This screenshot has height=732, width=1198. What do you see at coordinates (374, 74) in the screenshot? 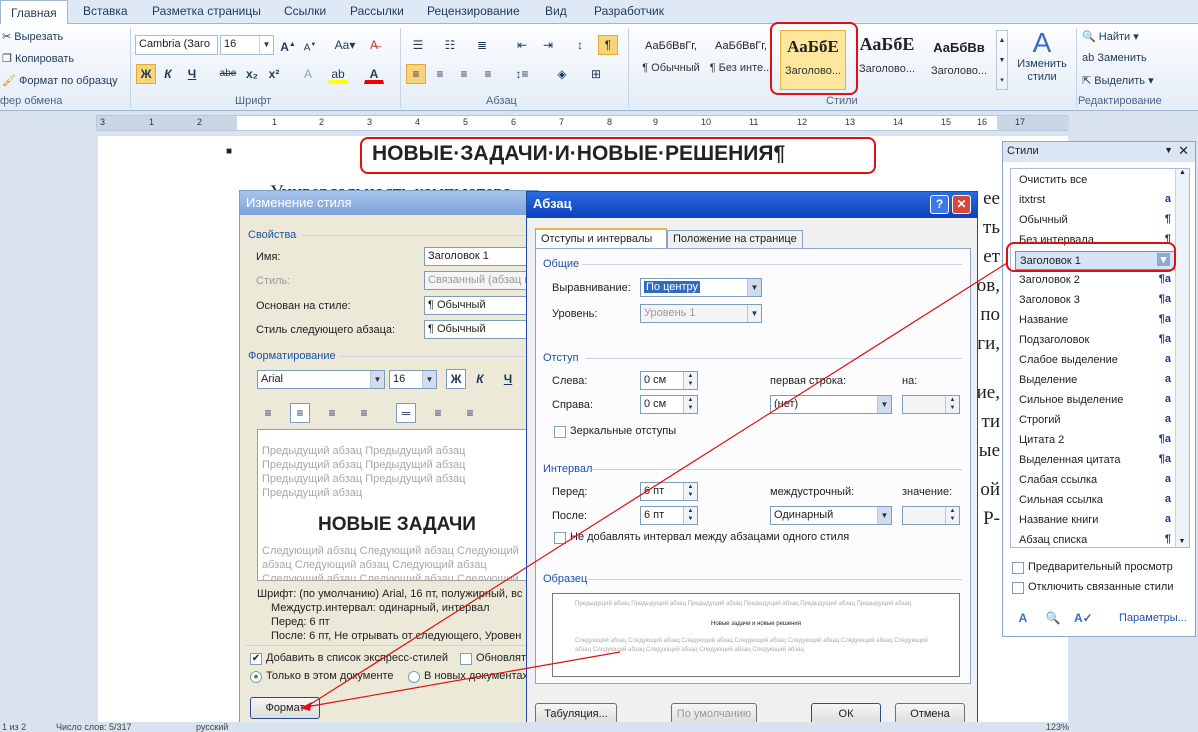
I see `font-color-icon: A` at bounding box center [374, 74].